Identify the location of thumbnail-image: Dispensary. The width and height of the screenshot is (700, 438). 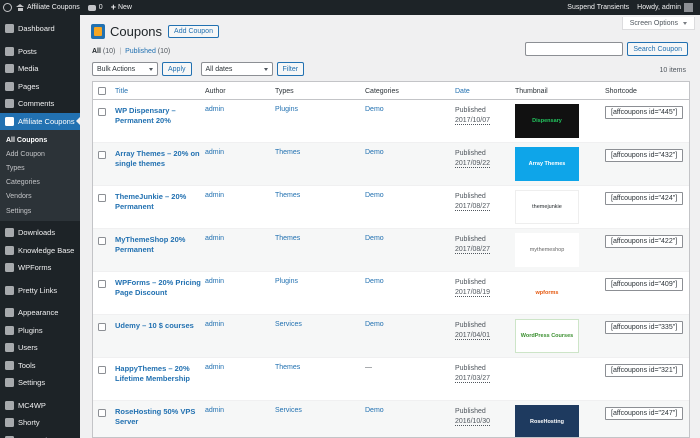
(547, 121).